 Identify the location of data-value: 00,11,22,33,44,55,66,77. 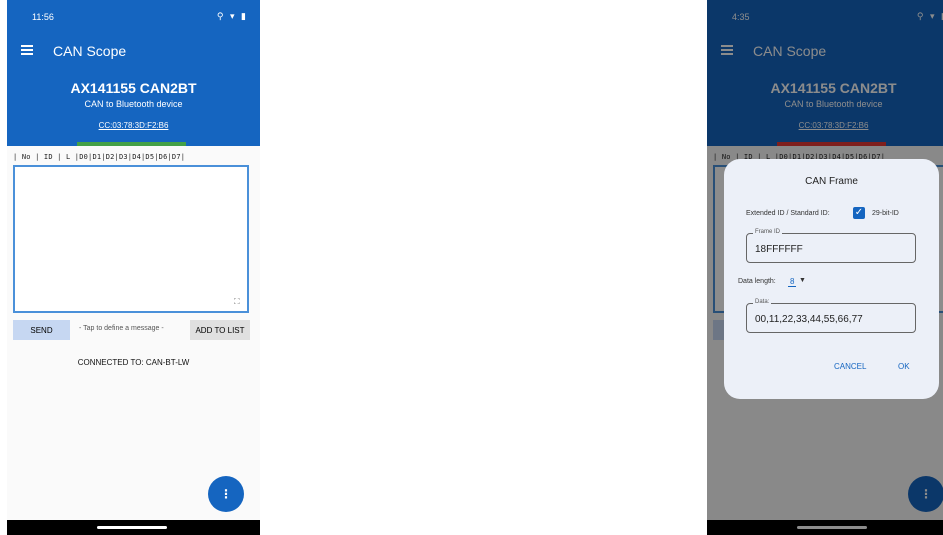
(809, 319).